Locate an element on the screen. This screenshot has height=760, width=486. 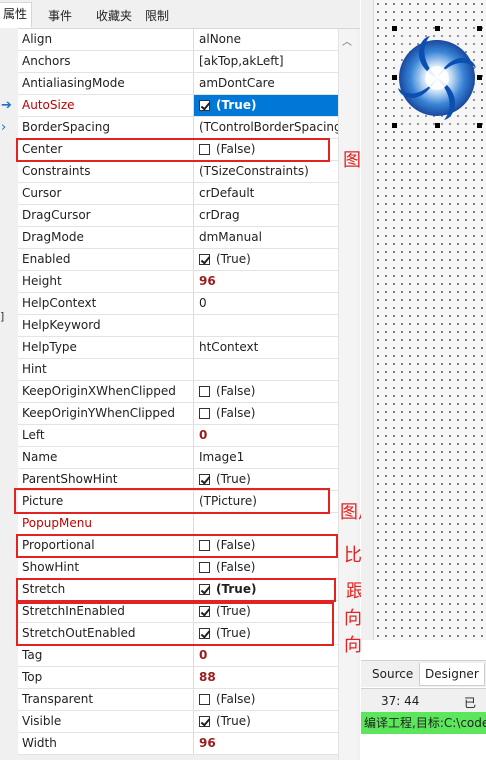
property-row-showhint: ShowHint (False) is located at coordinates (178, 568).